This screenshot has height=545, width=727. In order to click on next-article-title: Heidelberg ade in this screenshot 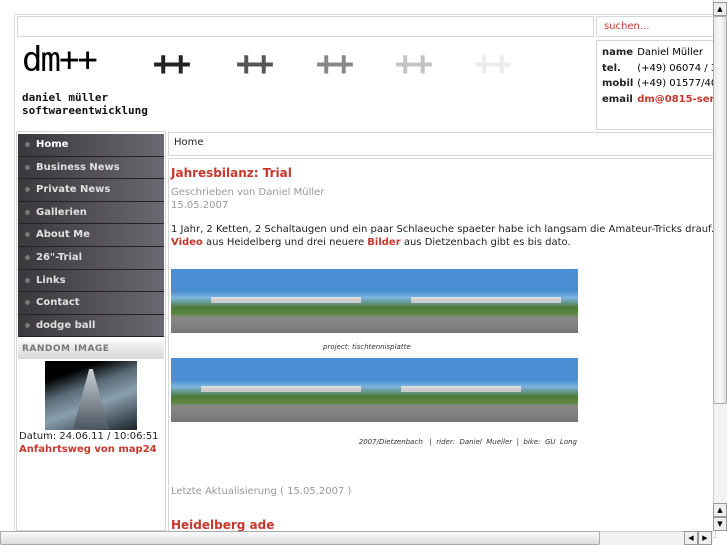, I will do `click(222, 525)`.